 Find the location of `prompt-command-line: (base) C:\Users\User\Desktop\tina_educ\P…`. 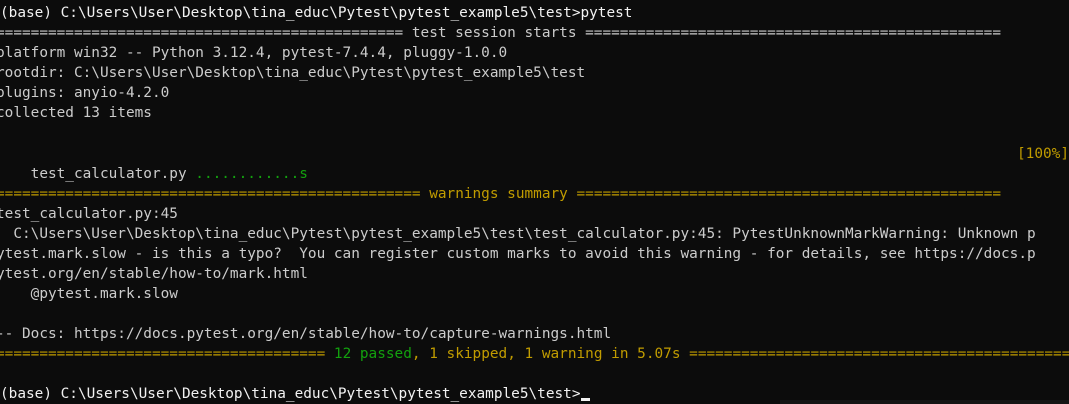

prompt-command-line: (base) C:\Users\User\Desktop\tina_educ\P… is located at coordinates (316, 13).